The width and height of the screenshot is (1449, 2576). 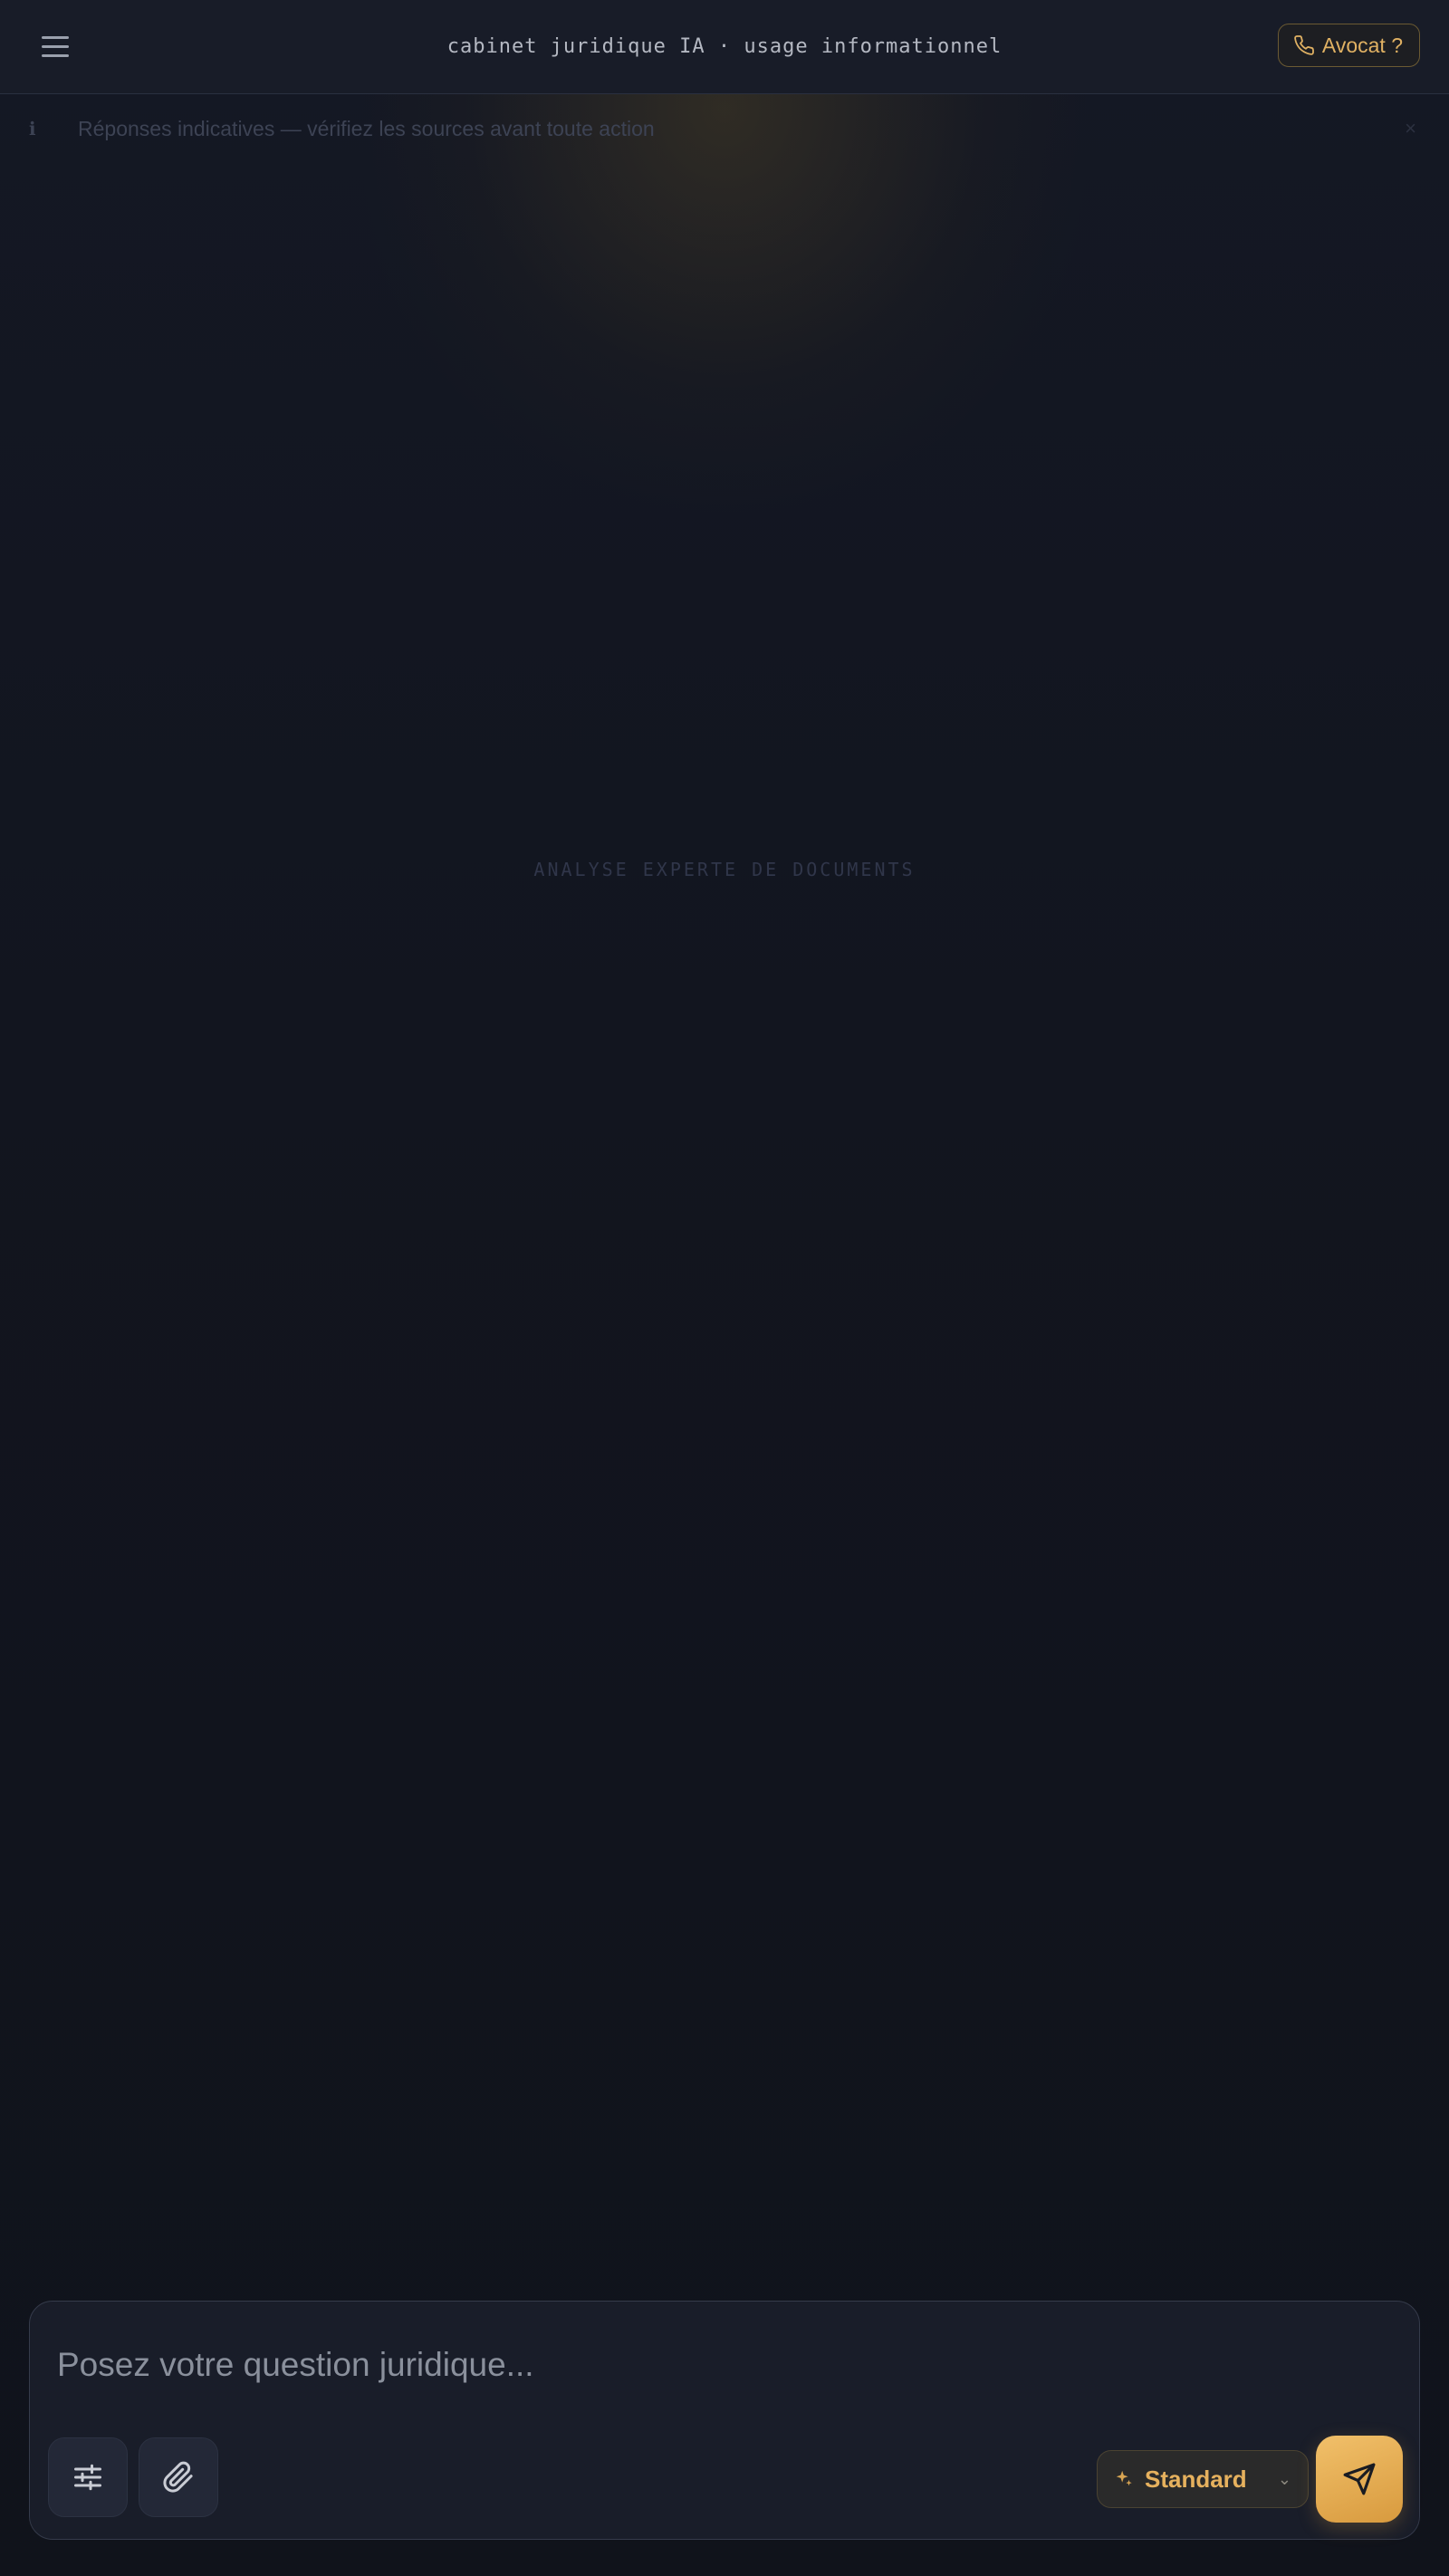 What do you see at coordinates (33, 129) in the screenshot?
I see `info-icon: ℹ` at bounding box center [33, 129].